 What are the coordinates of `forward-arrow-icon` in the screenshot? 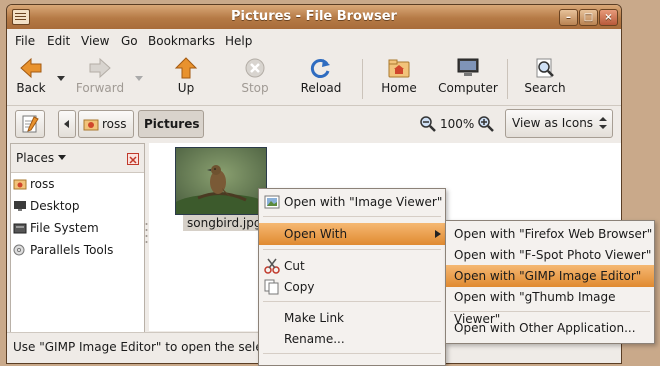 It's located at (100, 68).